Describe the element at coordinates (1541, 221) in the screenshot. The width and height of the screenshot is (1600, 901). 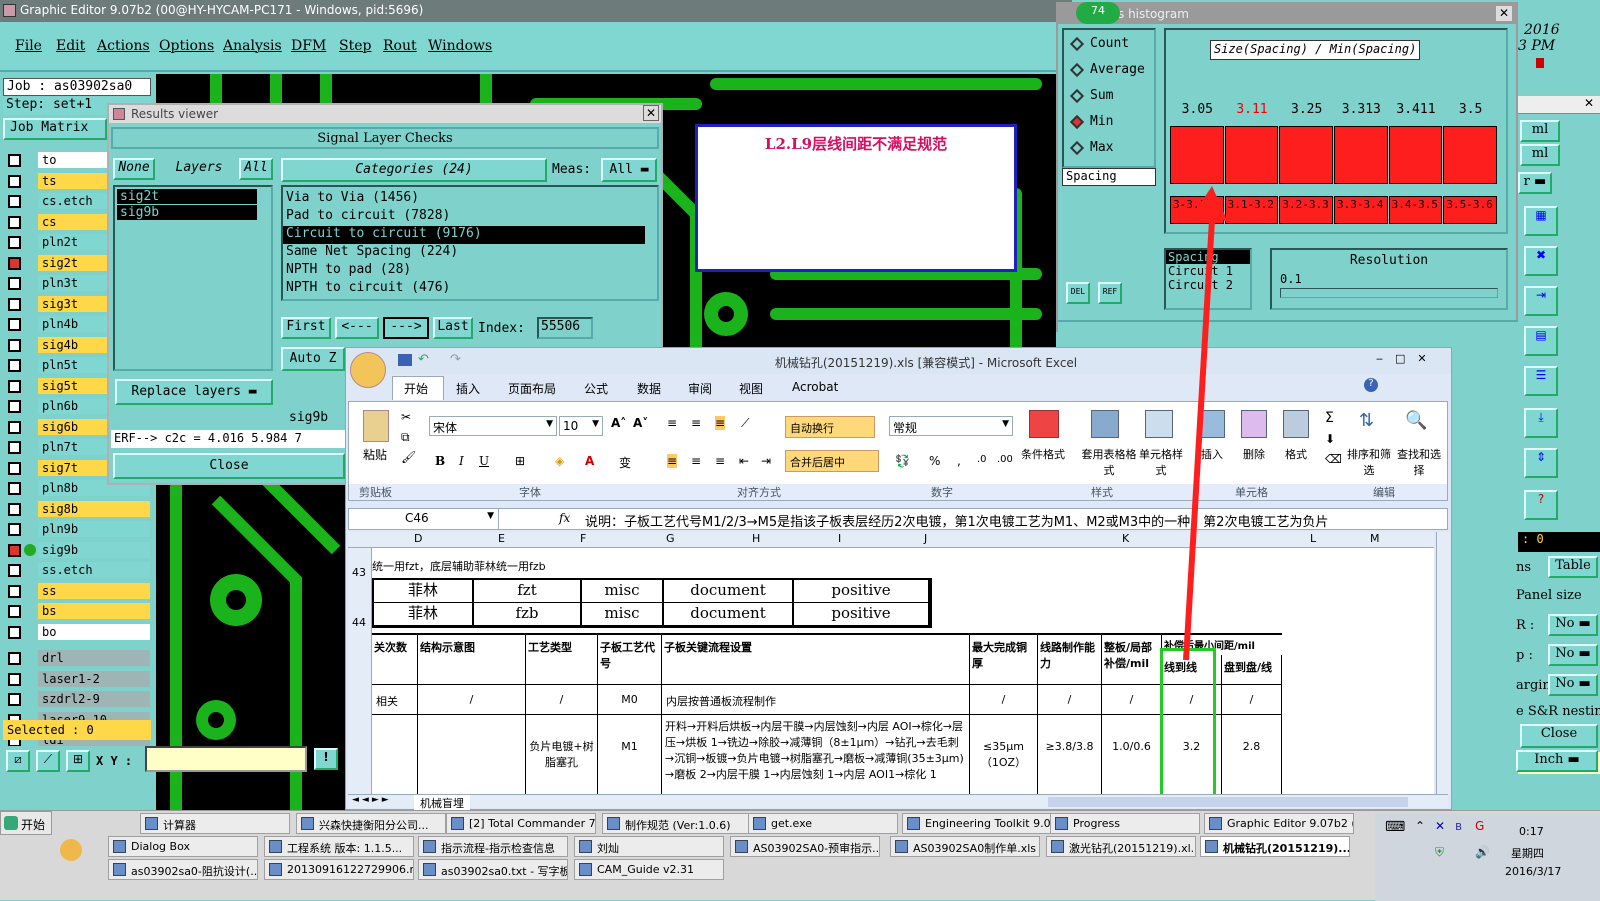
I see `grid-view-icon: ▦` at that location.